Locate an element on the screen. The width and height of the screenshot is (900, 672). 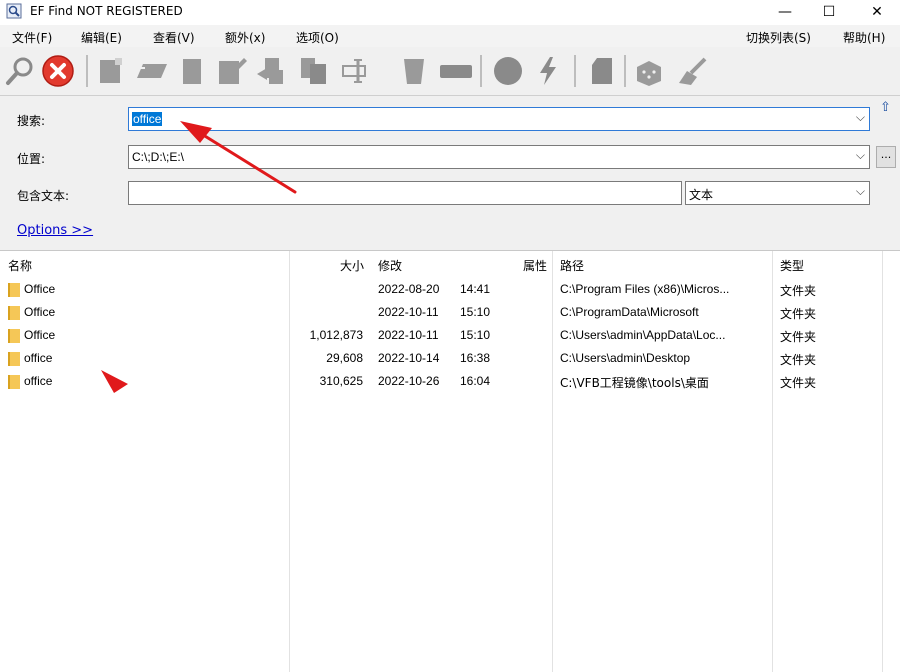
magnifier-icon is located at coordinates (19, 71).